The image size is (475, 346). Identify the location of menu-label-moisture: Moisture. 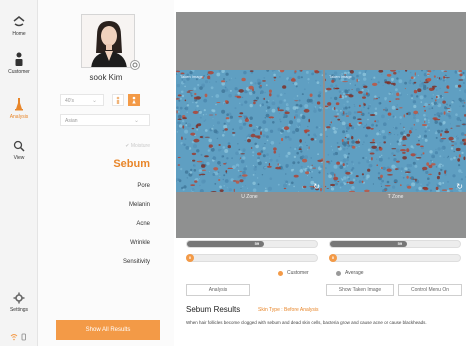
(140, 146).